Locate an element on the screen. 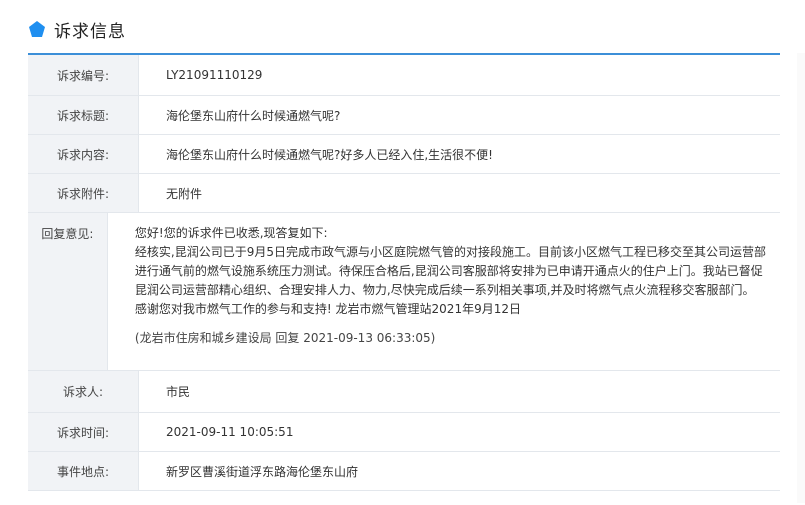 The image size is (805, 505). label-time: 诉求时间: is located at coordinates (83, 432).